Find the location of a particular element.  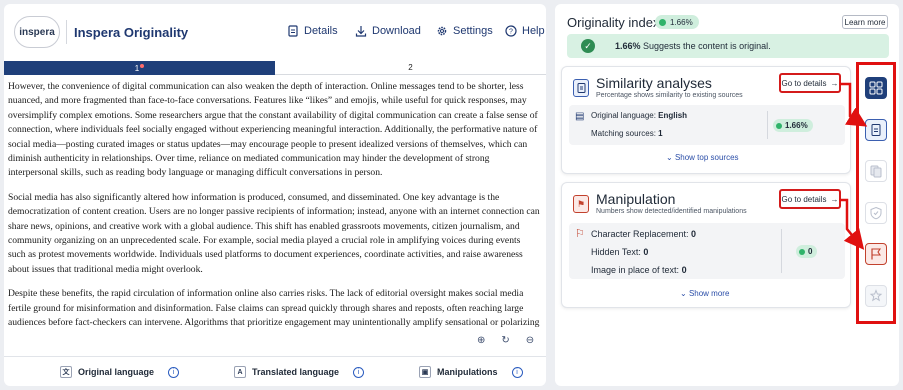

show-more-label: Show more is located at coordinates (709, 293).